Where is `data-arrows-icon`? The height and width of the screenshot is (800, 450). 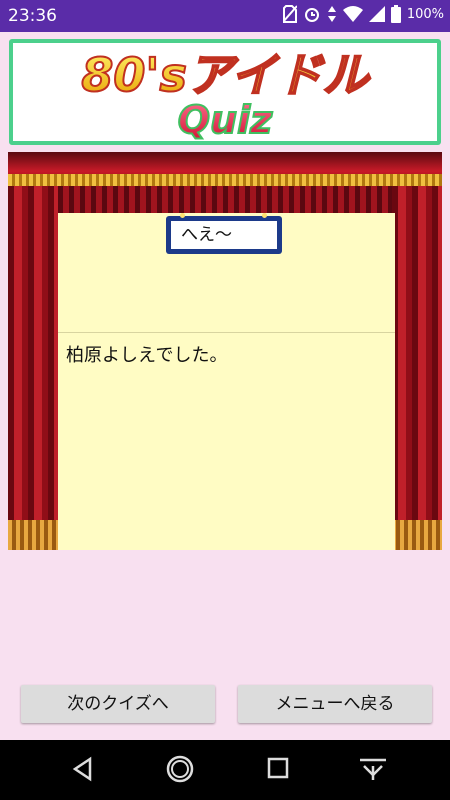 data-arrows-icon is located at coordinates (331, 14).